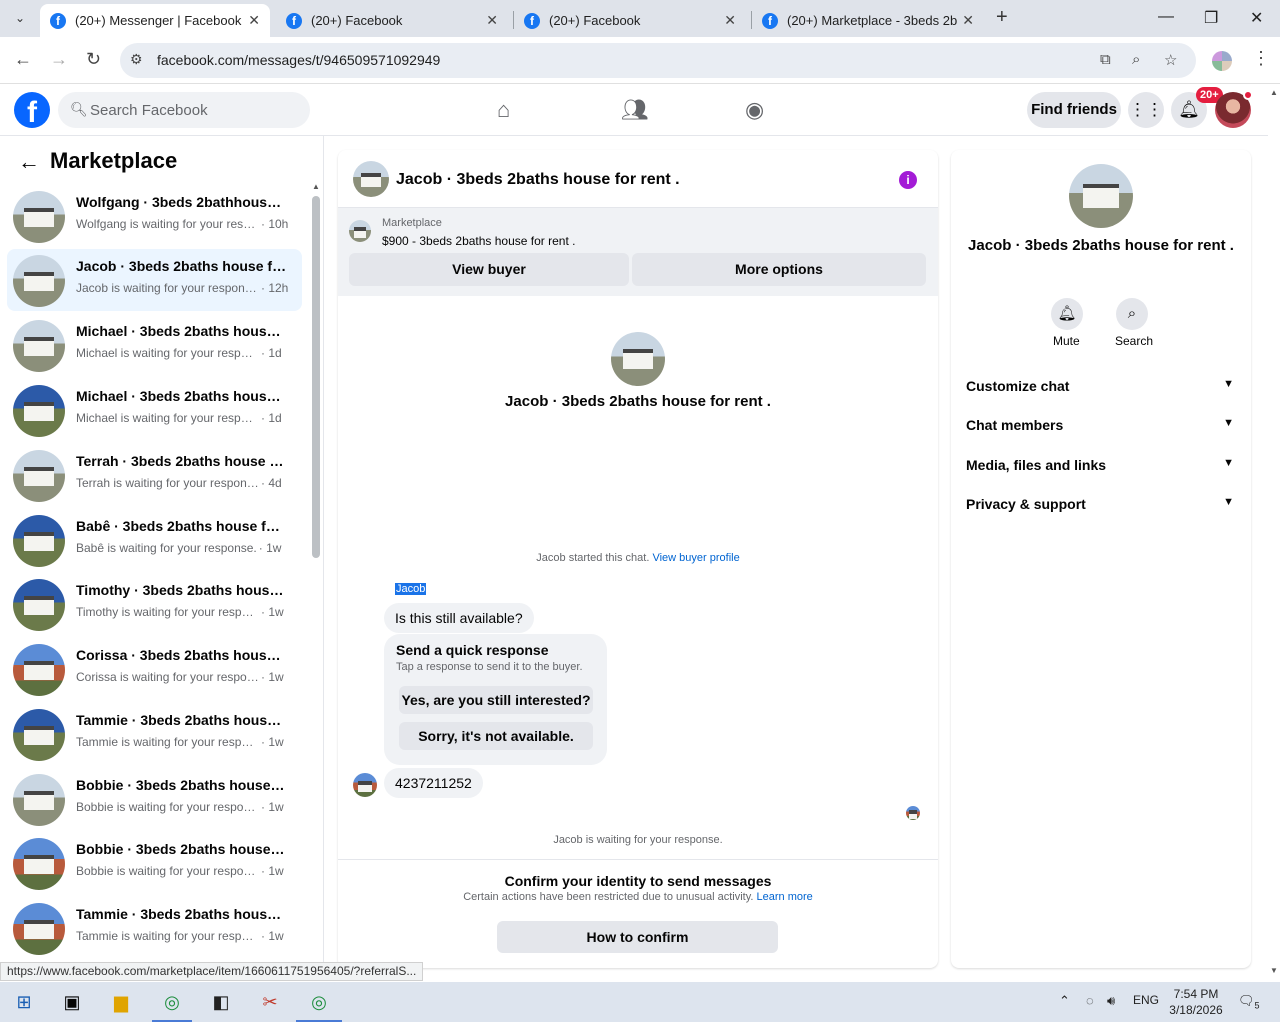 The image size is (1280, 1022). Describe the element at coordinates (1101, 386) in the screenshot. I see `customize-chat-section: Customize chat ▼` at that location.